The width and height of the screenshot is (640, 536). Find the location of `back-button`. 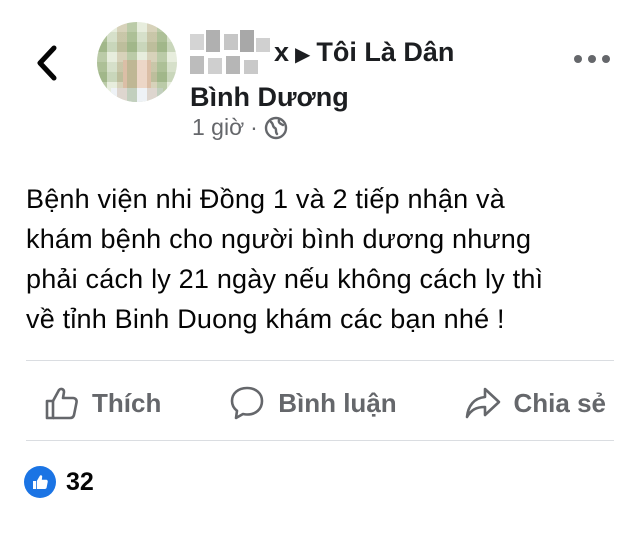

back-button is located at coordinates (47, 63).